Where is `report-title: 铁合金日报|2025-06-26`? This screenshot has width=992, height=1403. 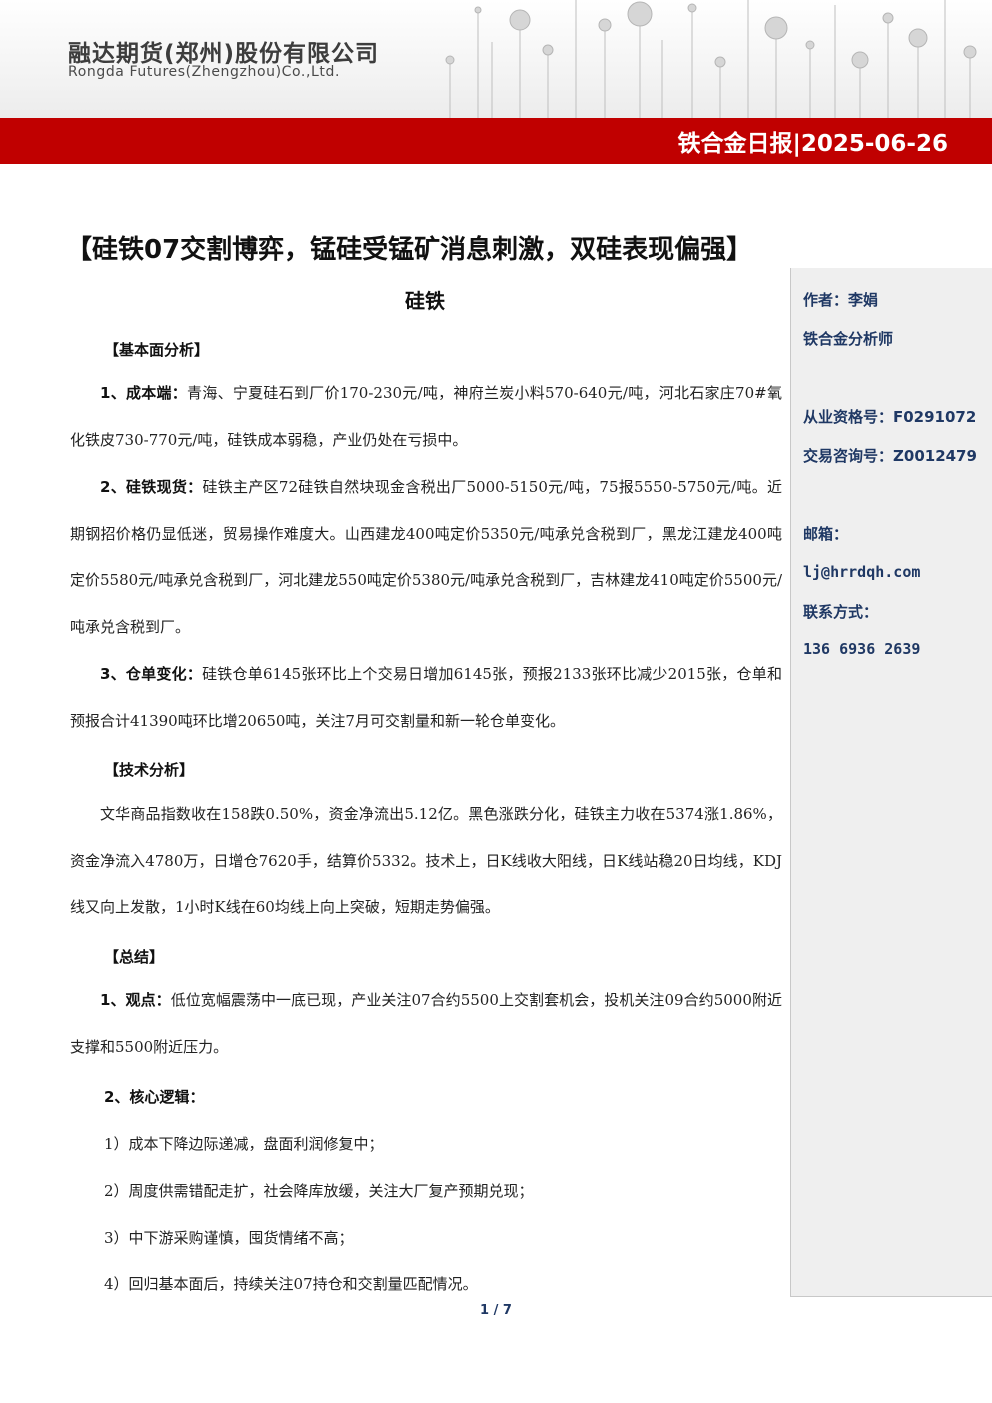
report-title: 铁合金日报|2025-06-26 is located at coordinates (812, 144).